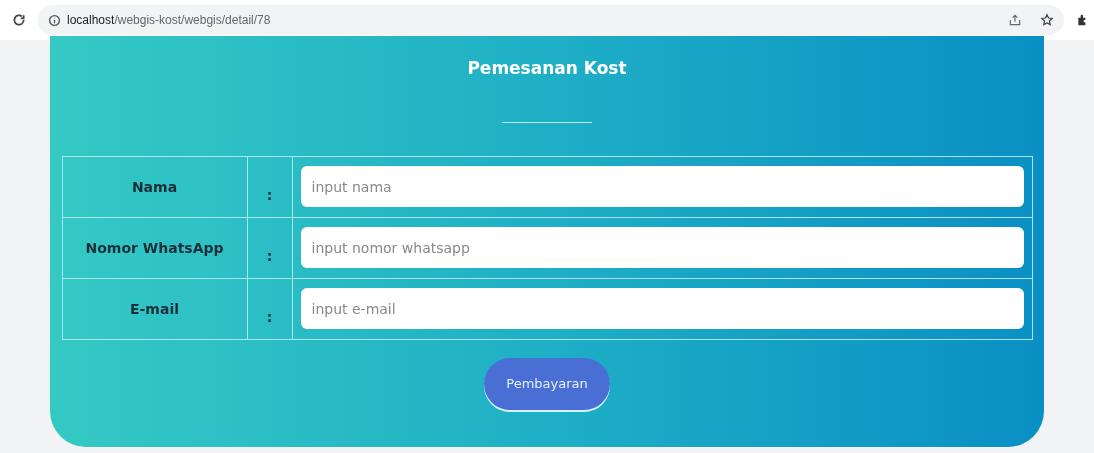 Image resolution: width=1094 pixels, height=453 pixels. Describe the element at coordinates (547, 68) in the screenshot. I see `form-title: Pemesanan Kost` at that location.